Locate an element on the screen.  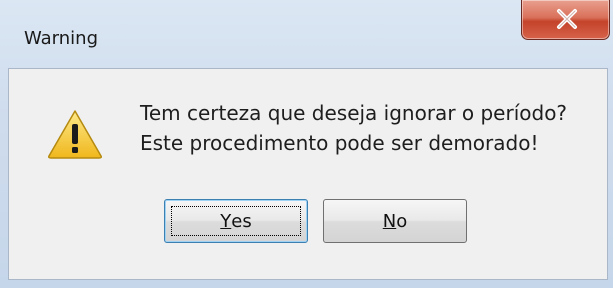
close-button is located at coordinates (565, 20).